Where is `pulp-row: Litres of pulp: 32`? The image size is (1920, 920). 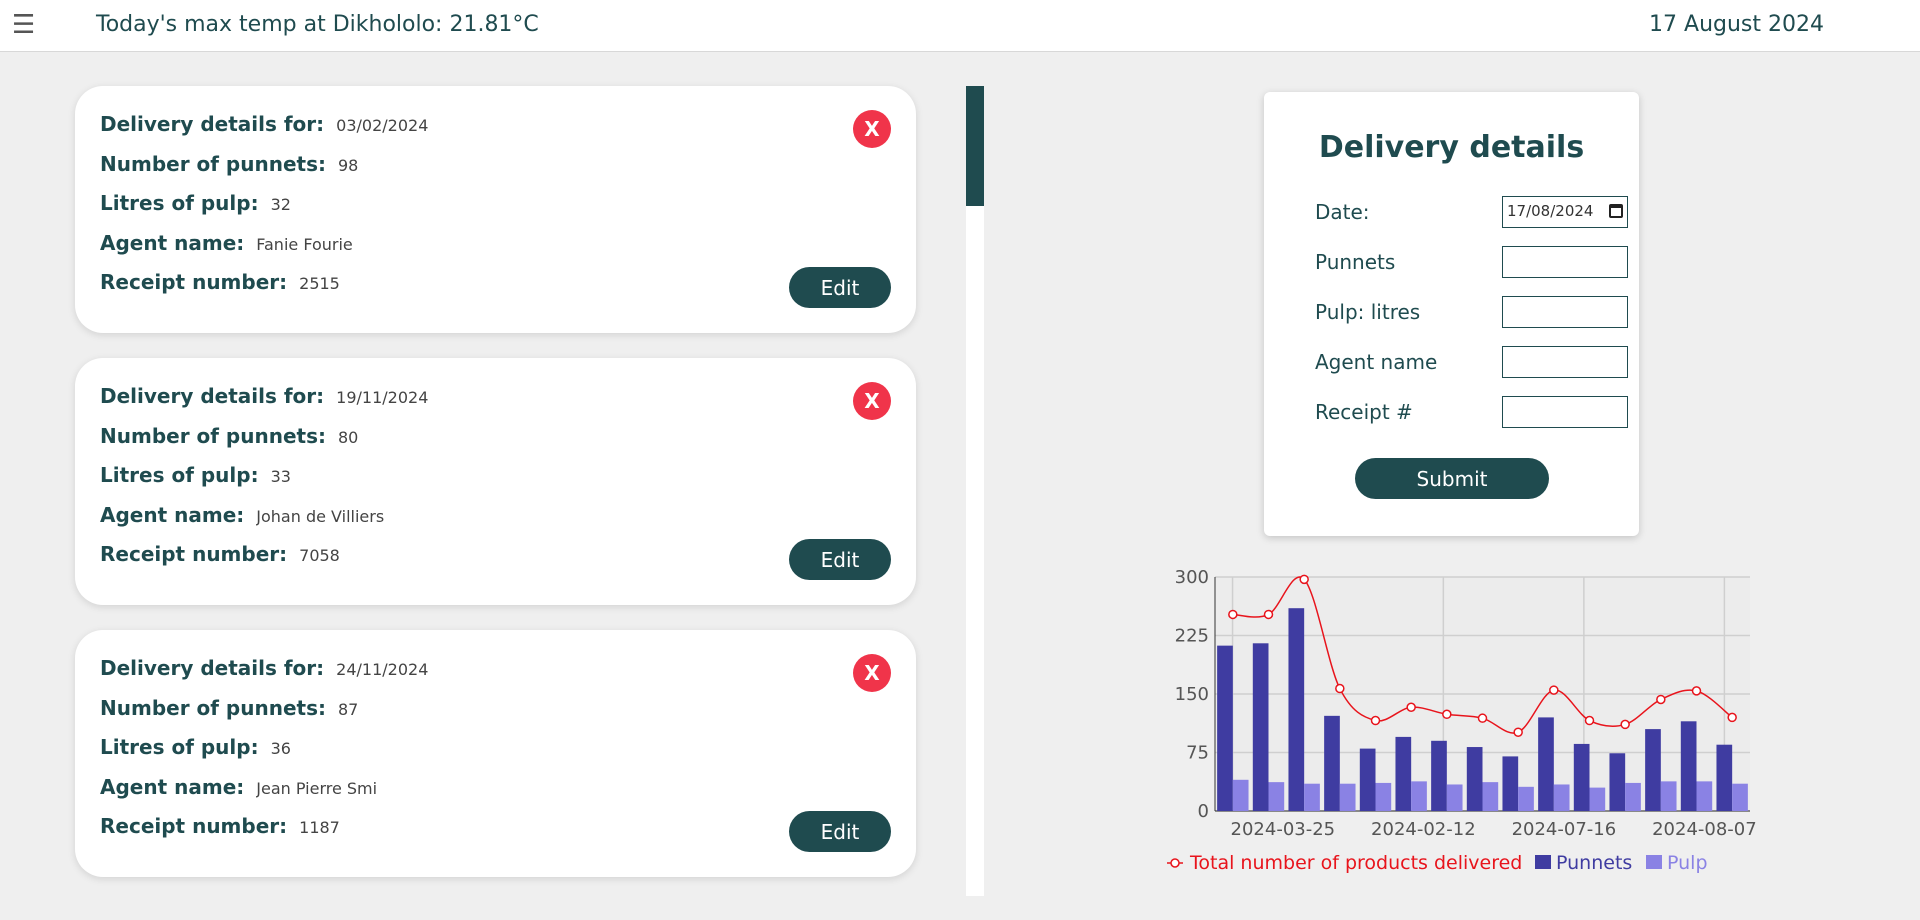 pulp-row: Litres of pulp: 32 is located at coordinates (195, 203).